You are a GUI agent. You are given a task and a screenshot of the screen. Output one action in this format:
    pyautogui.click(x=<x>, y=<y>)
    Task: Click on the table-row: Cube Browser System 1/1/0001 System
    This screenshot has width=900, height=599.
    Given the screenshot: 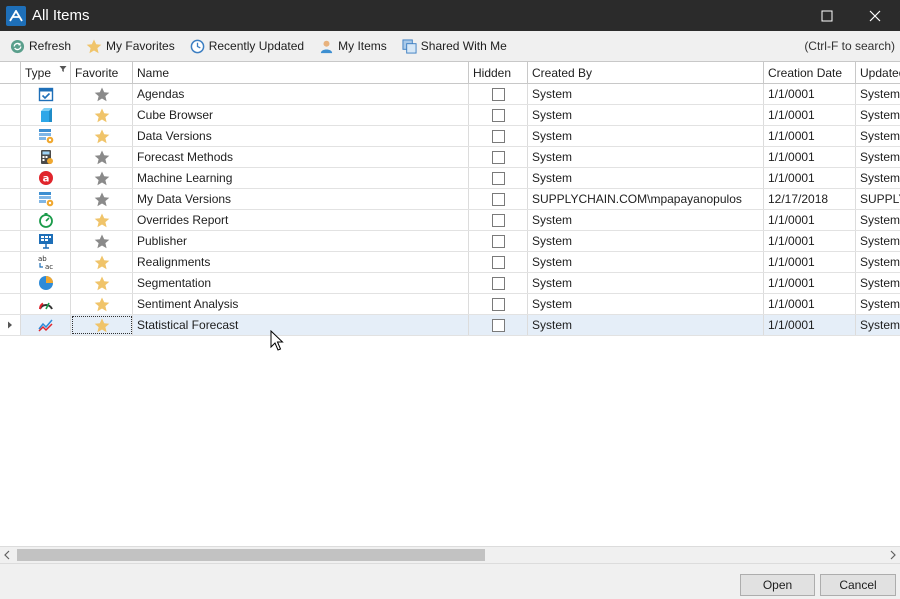 What is the action you would take?
    pyautogui.click(x=450, y=115)
    